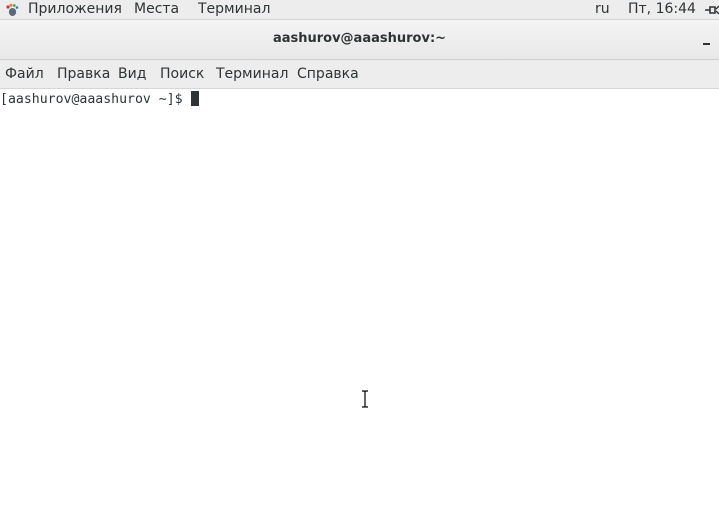  What do you see at coordinates (83, 74) in the screenshot?
I see `menu-edit: Правка` at bounding box center [83, 74].